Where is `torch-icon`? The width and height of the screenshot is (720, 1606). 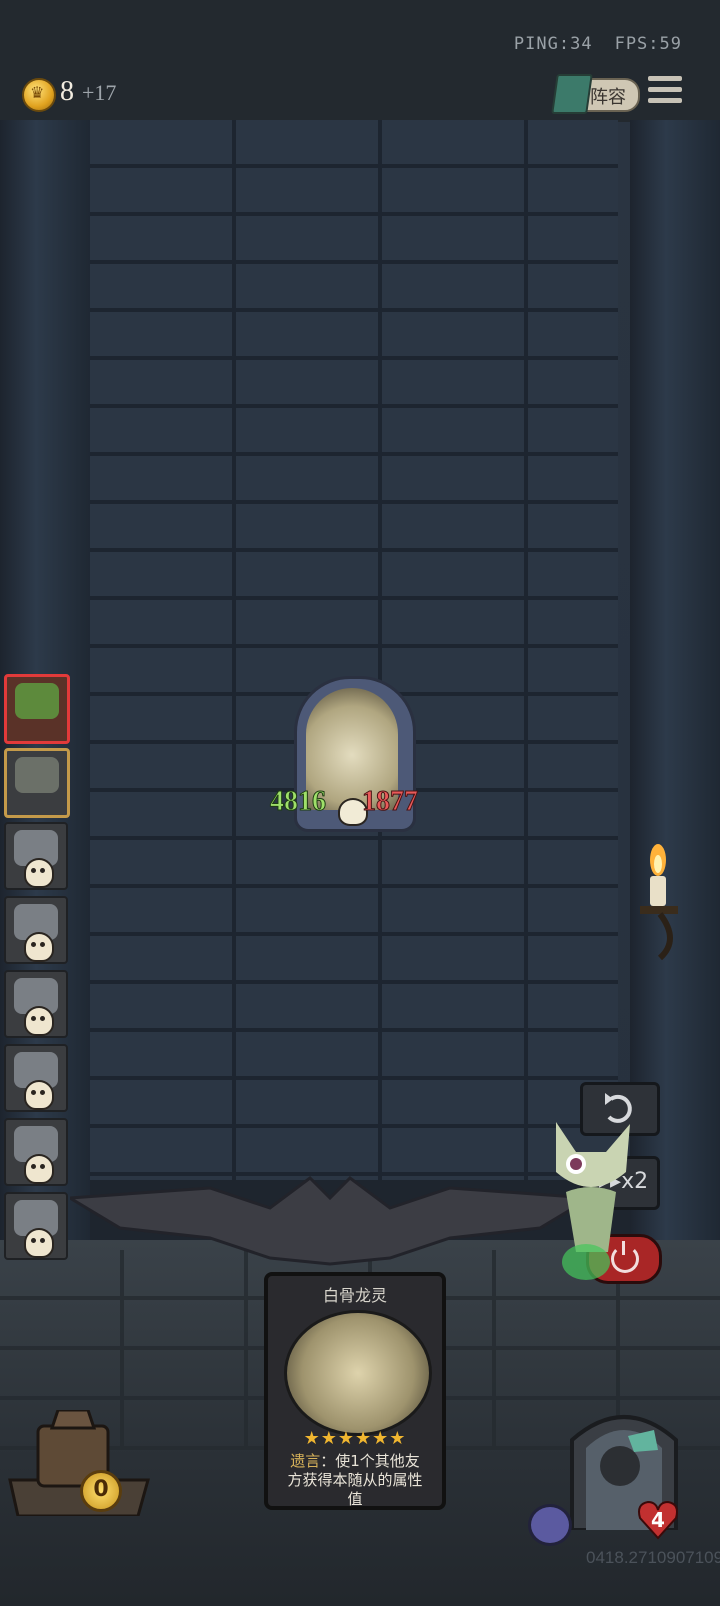 torch-icon is located at coordinates (659, 902).